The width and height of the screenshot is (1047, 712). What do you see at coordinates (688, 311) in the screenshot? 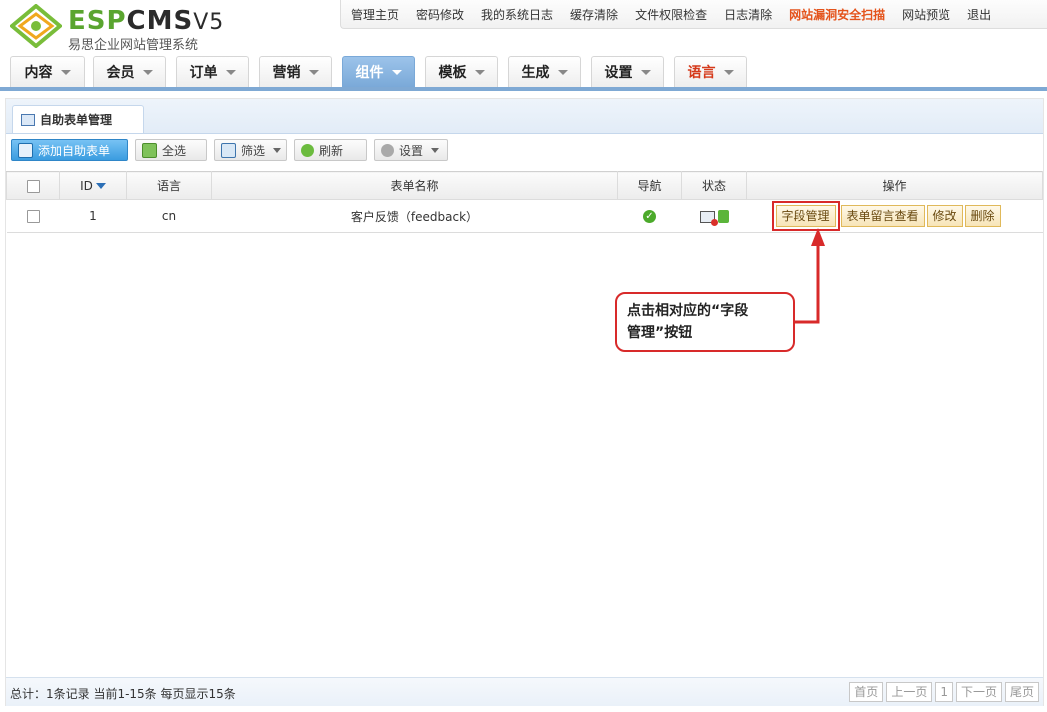
I see `annotation-line-1: 点击相对应的“字段` at bounding box center [688, 311].